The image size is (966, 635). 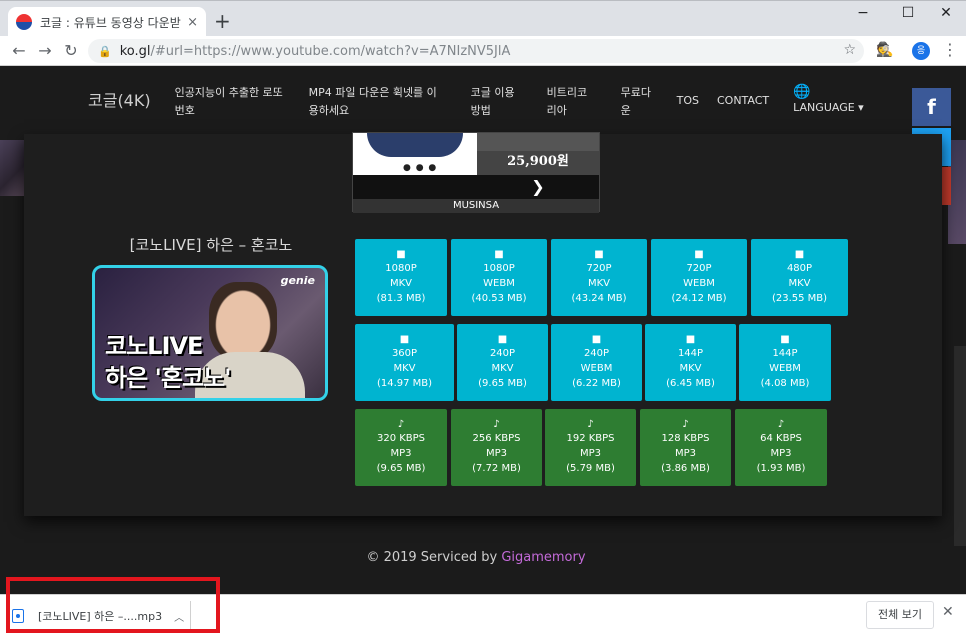 I want to click on nav-tos: TOS, so click(x=688, y=101).